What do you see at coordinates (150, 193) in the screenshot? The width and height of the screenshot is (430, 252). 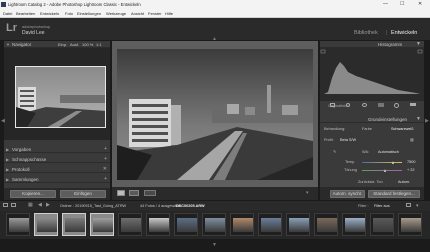 I see `view-options-dropdown` at bounding box center [150, 193].